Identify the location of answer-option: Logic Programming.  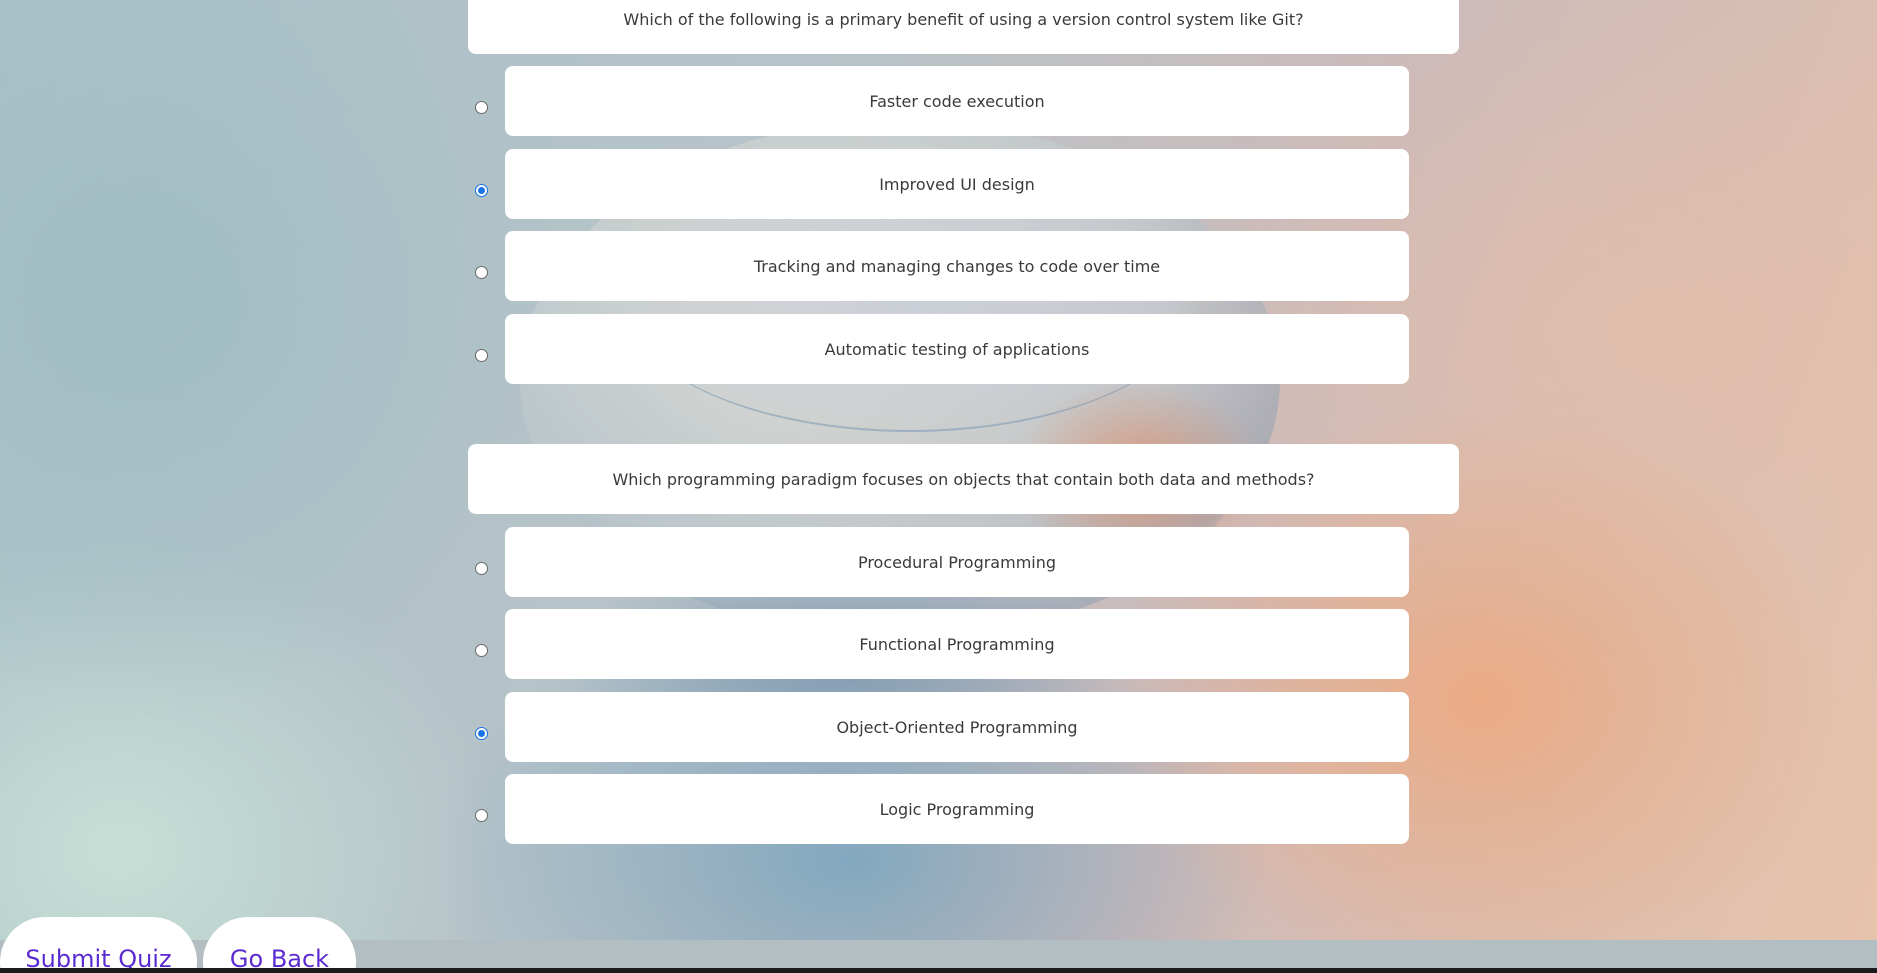
(938, 809).